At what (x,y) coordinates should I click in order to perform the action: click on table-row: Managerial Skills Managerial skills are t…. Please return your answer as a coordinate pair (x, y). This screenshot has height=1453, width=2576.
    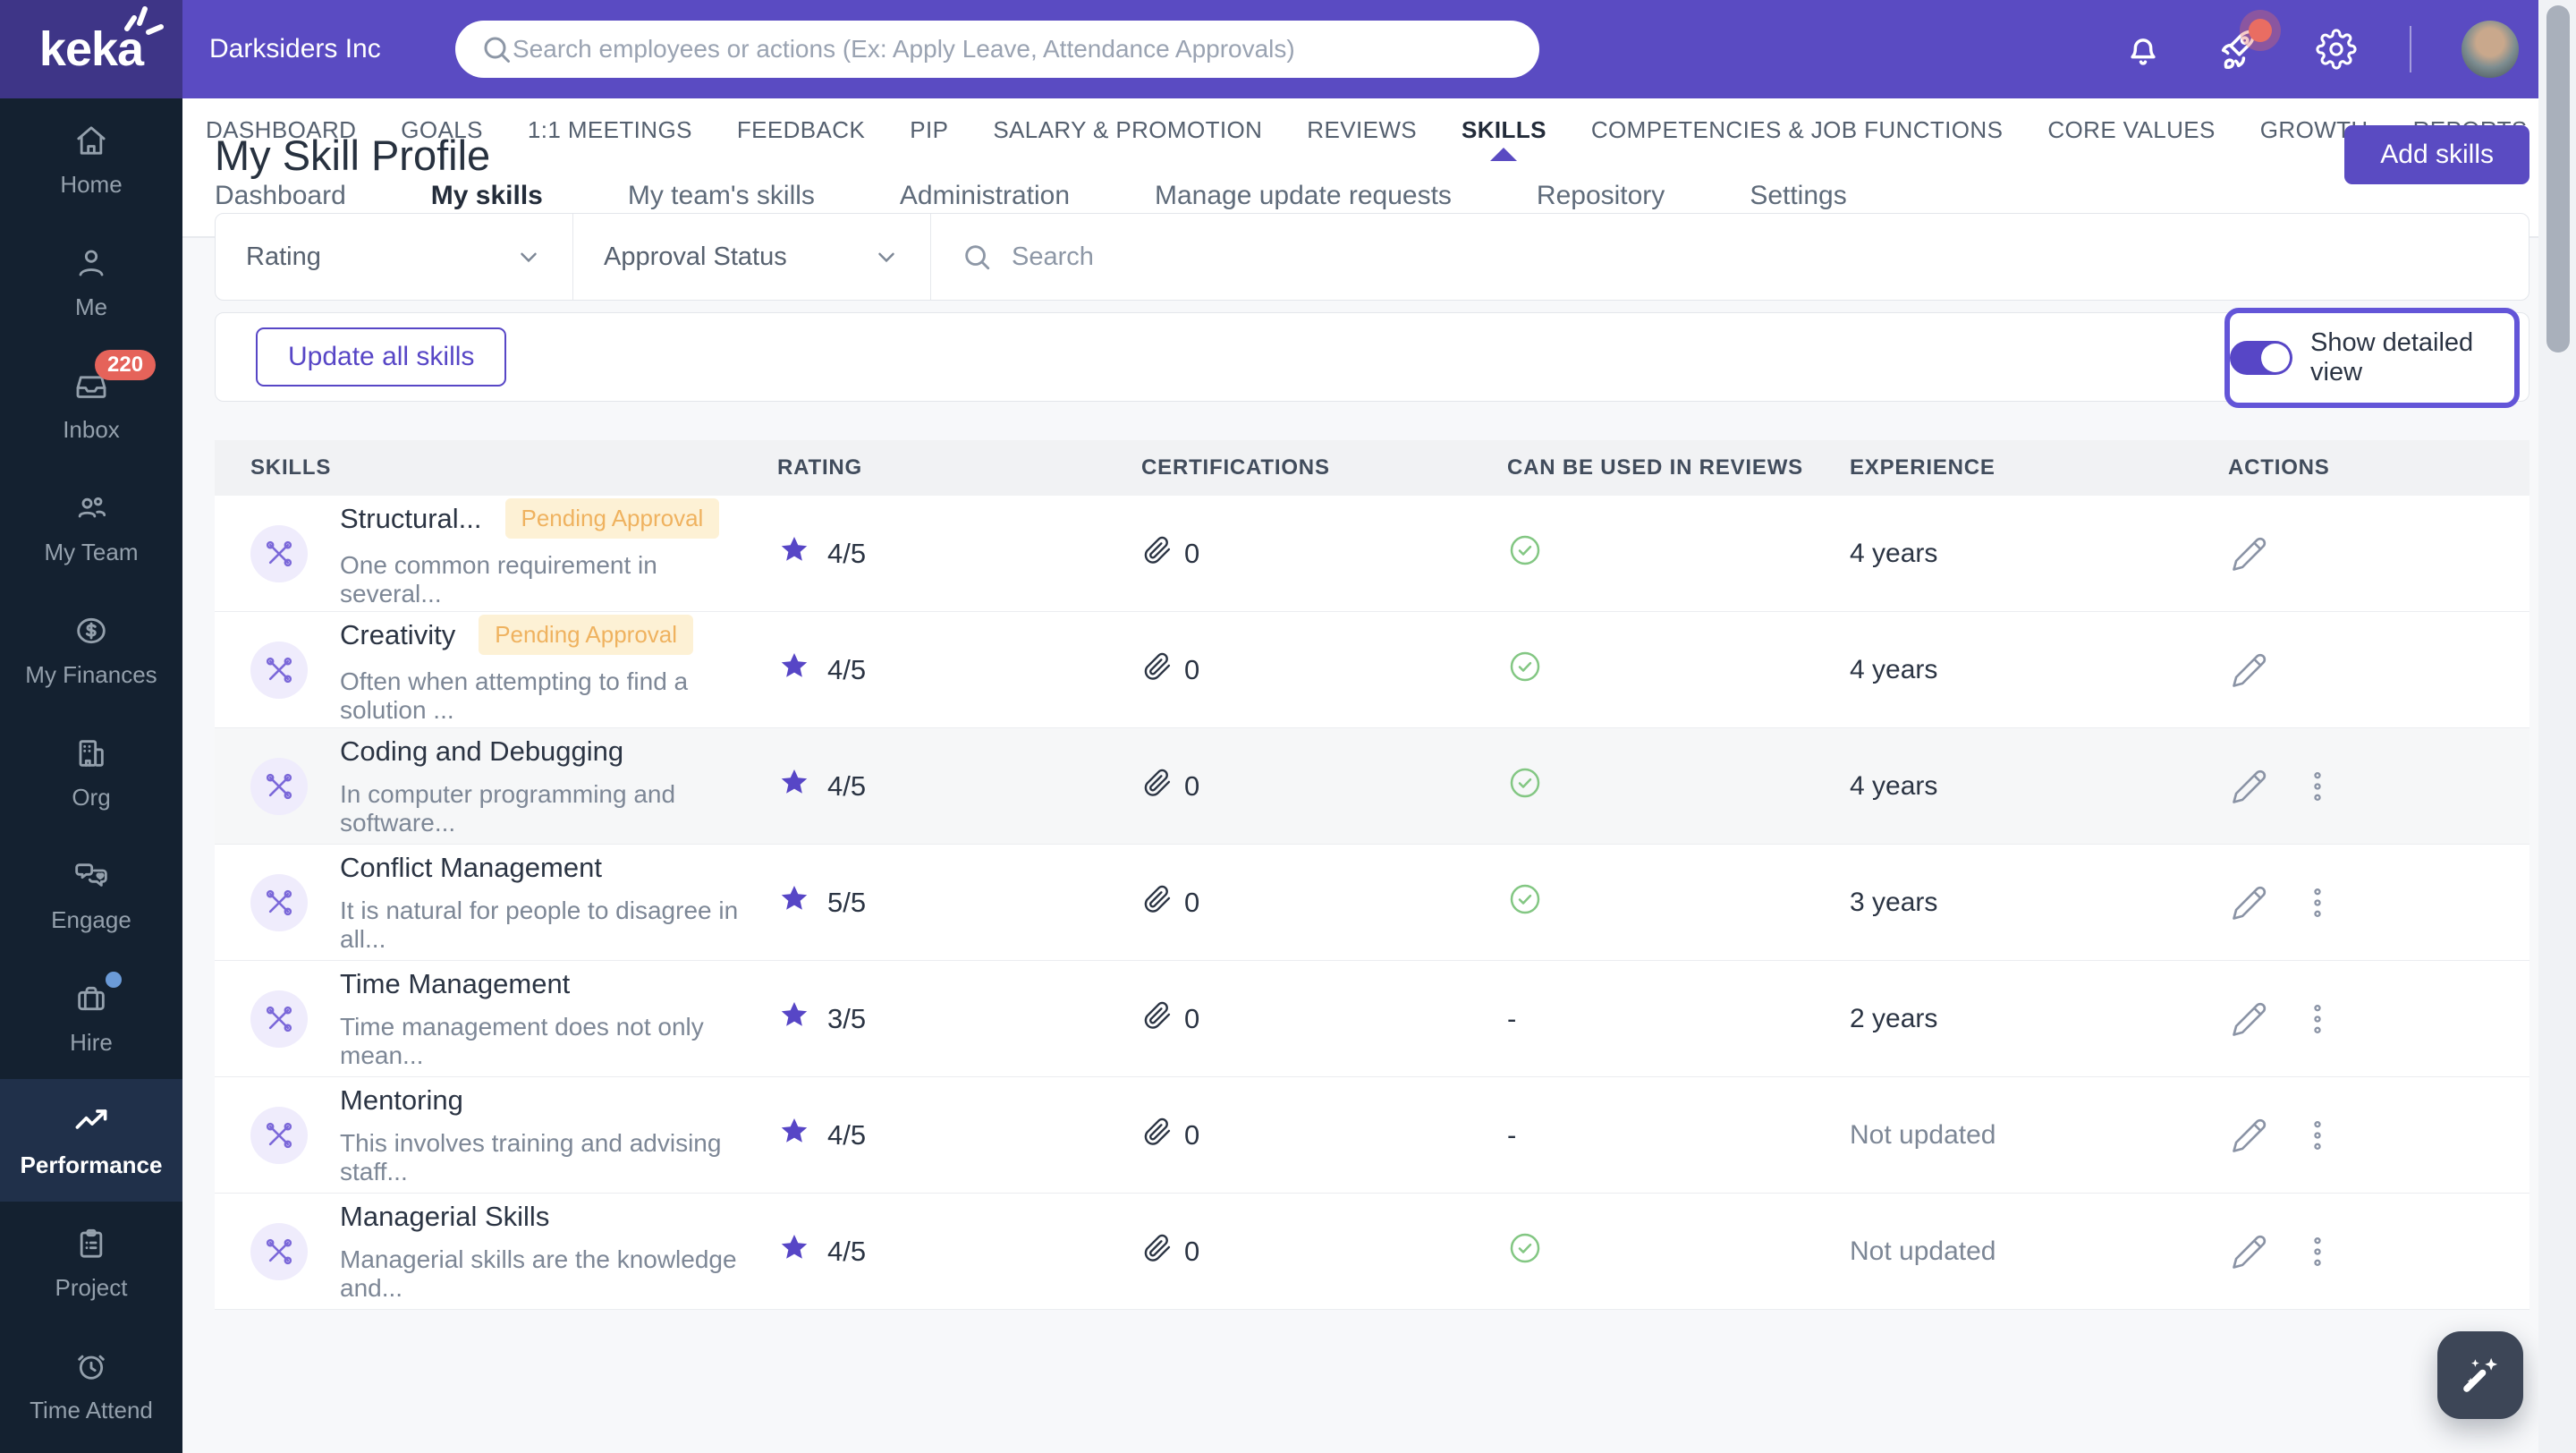
    Looking at the image, I should click on (1372, 1252).